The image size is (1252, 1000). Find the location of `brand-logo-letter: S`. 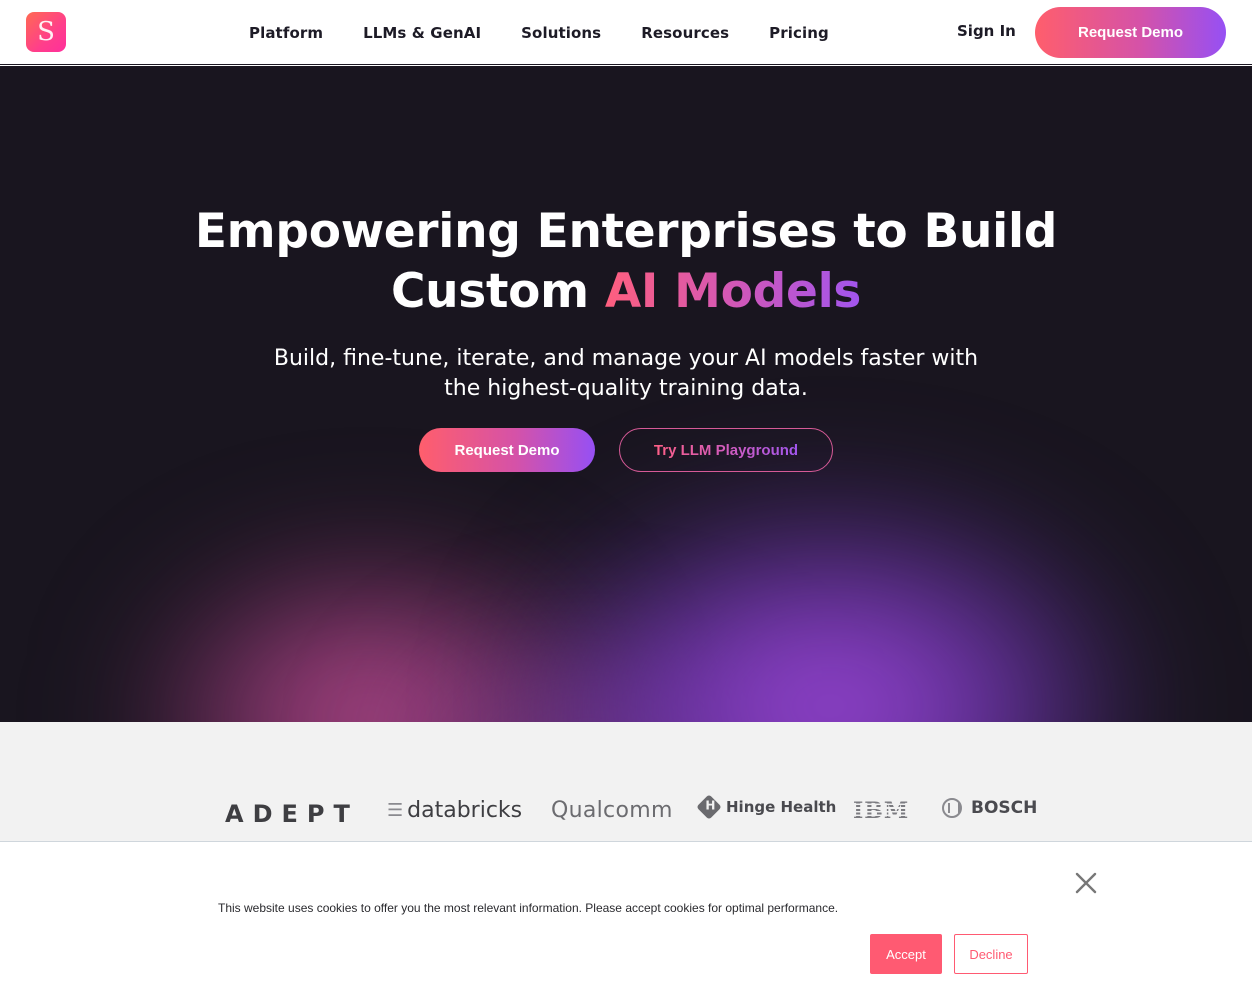

brand-logo-letter: S is located at coordinates (46, 32).